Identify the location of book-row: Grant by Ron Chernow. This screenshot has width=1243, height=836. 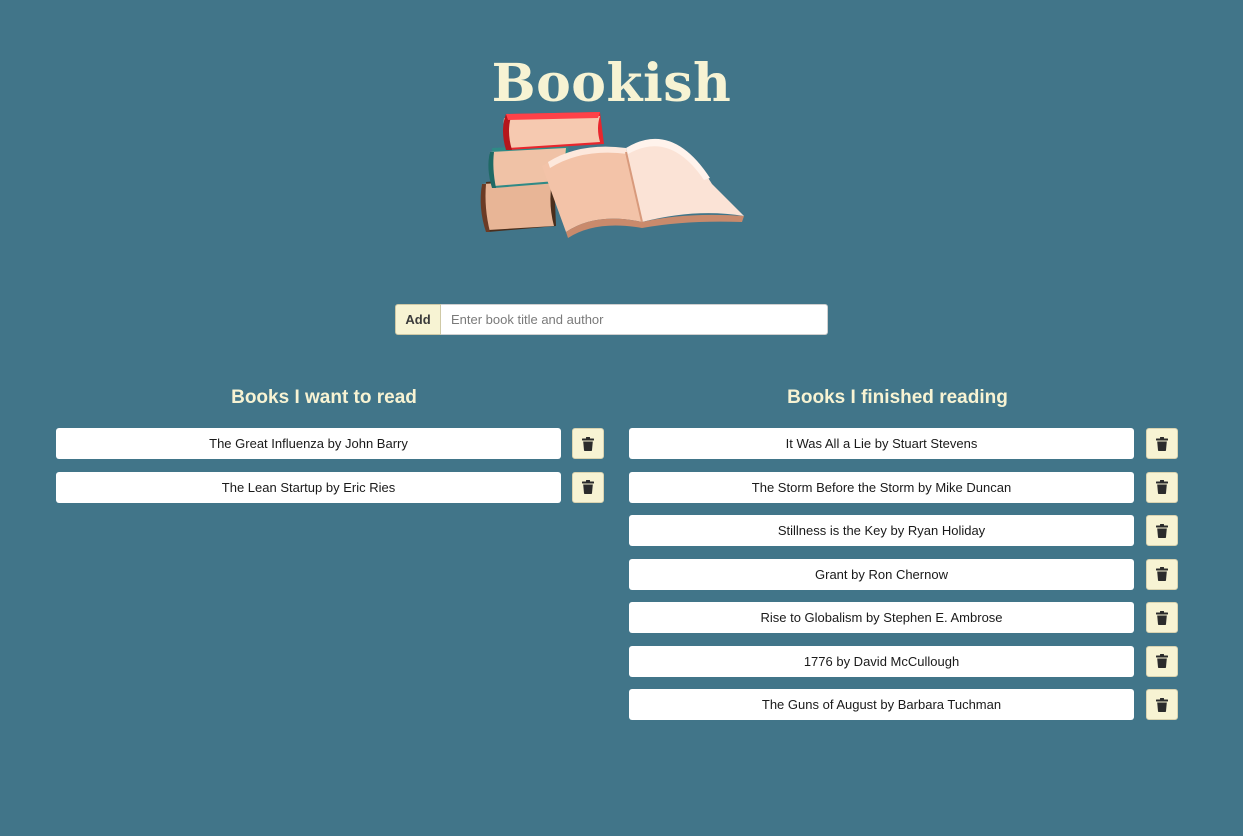
(903, 574).